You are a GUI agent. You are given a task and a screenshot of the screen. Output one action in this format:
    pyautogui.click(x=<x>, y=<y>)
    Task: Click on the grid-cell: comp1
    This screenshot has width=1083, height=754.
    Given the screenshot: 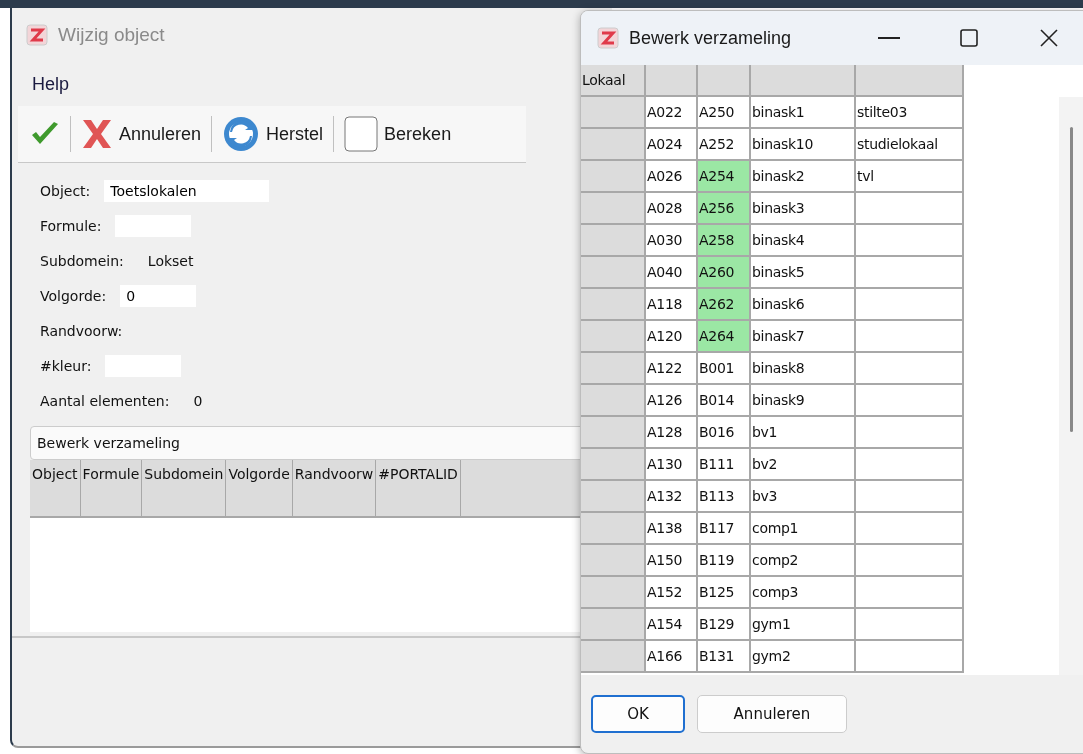 What is the action you would take?
    pyautogui.click(x=803, y=529)
    